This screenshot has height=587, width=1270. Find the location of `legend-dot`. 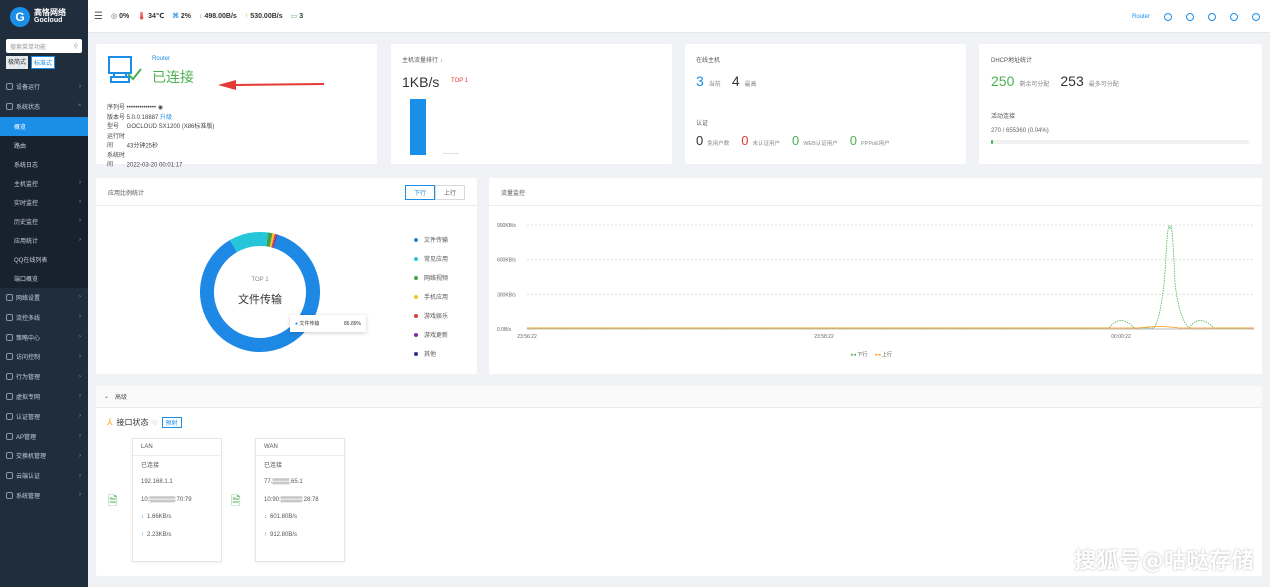

legend-dot is located at coordinates (416, 334).